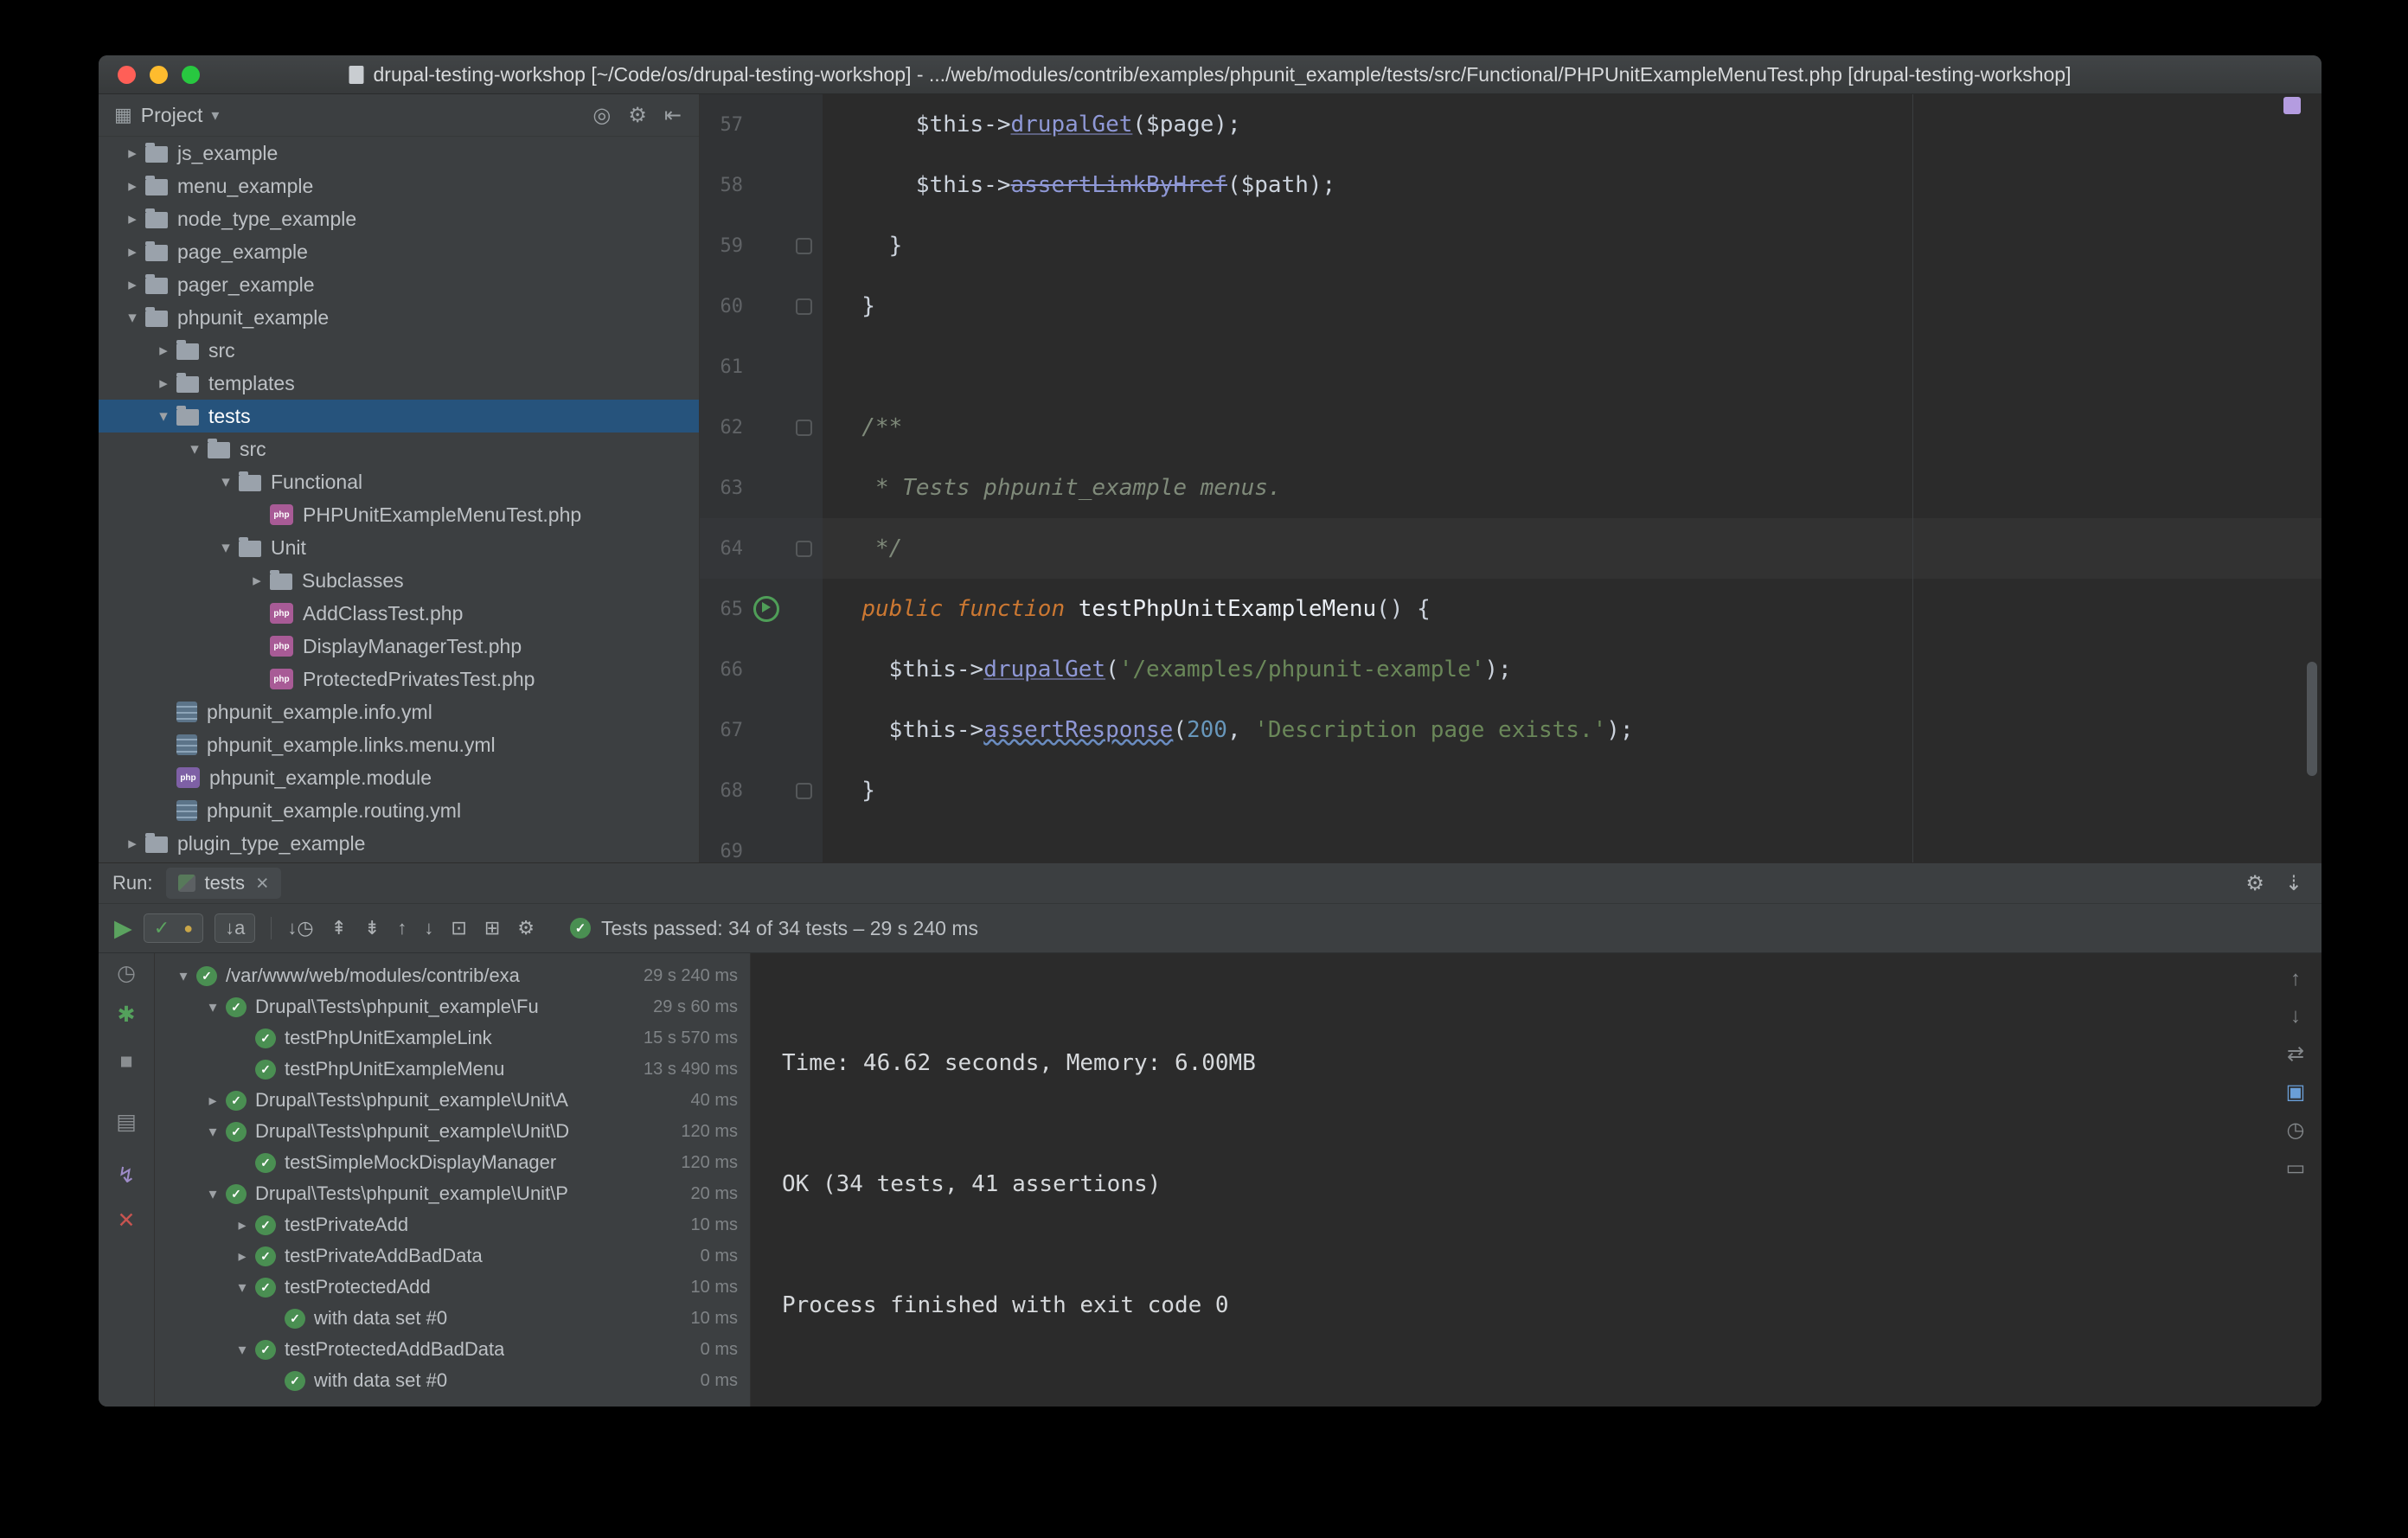 The image size is (2408, 1538). What do you see at coordinates (127, 74) in the screenshot?
I see `close-window-button` at bounding box center [127, 74].